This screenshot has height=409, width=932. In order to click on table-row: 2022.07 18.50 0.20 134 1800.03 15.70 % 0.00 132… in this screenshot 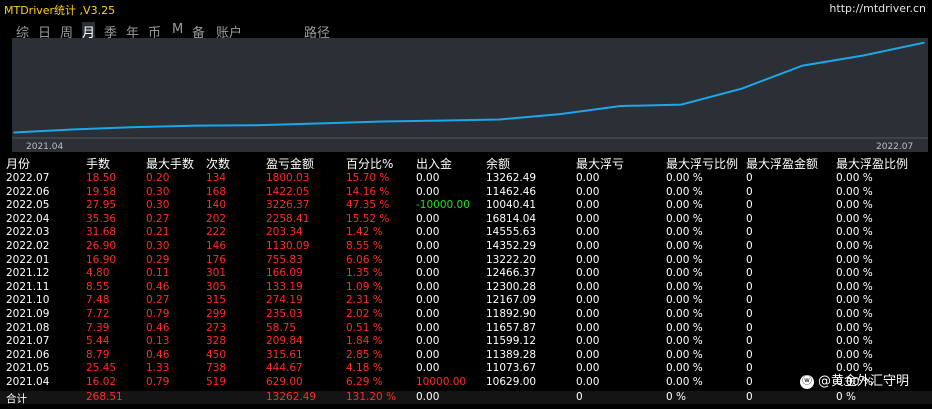, I will do `click(466, 179)`.